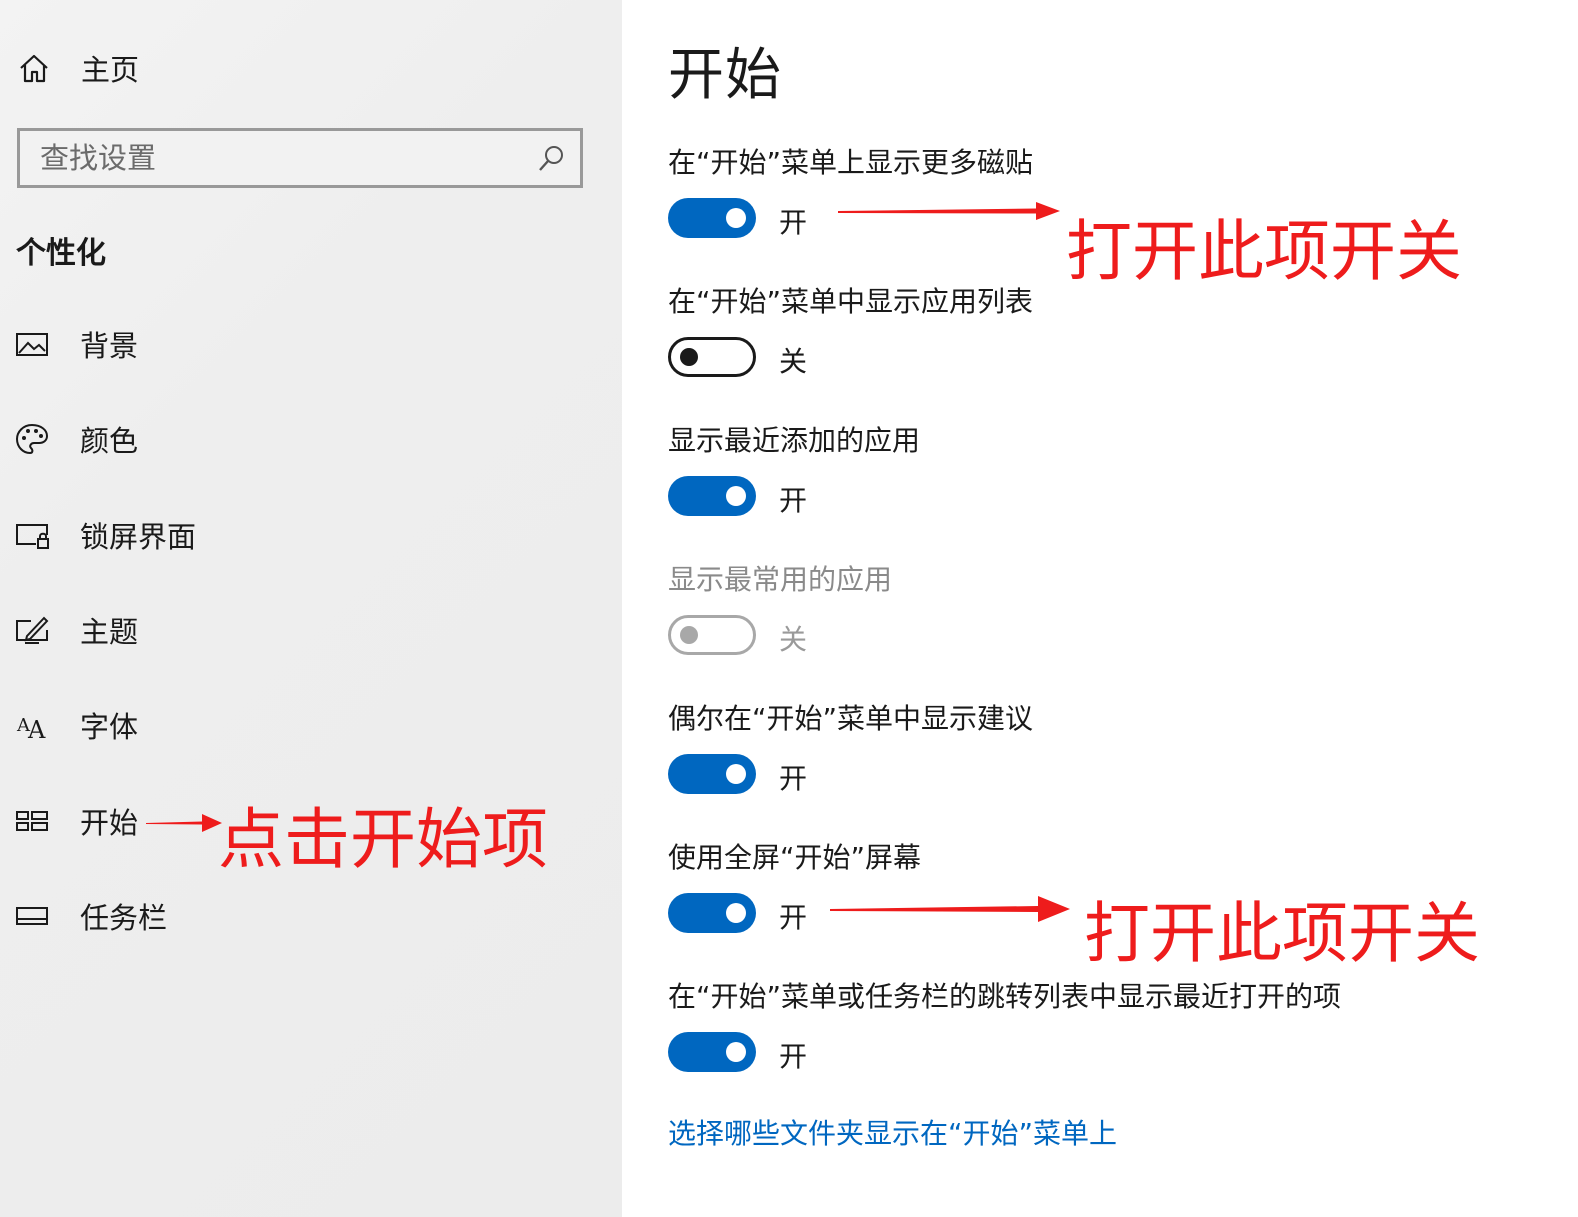 This screenshot has width=1578, height=1217. Describe the element at coordinates (110, 70) in the screenshot. I see `home-label: 主页` at that location.